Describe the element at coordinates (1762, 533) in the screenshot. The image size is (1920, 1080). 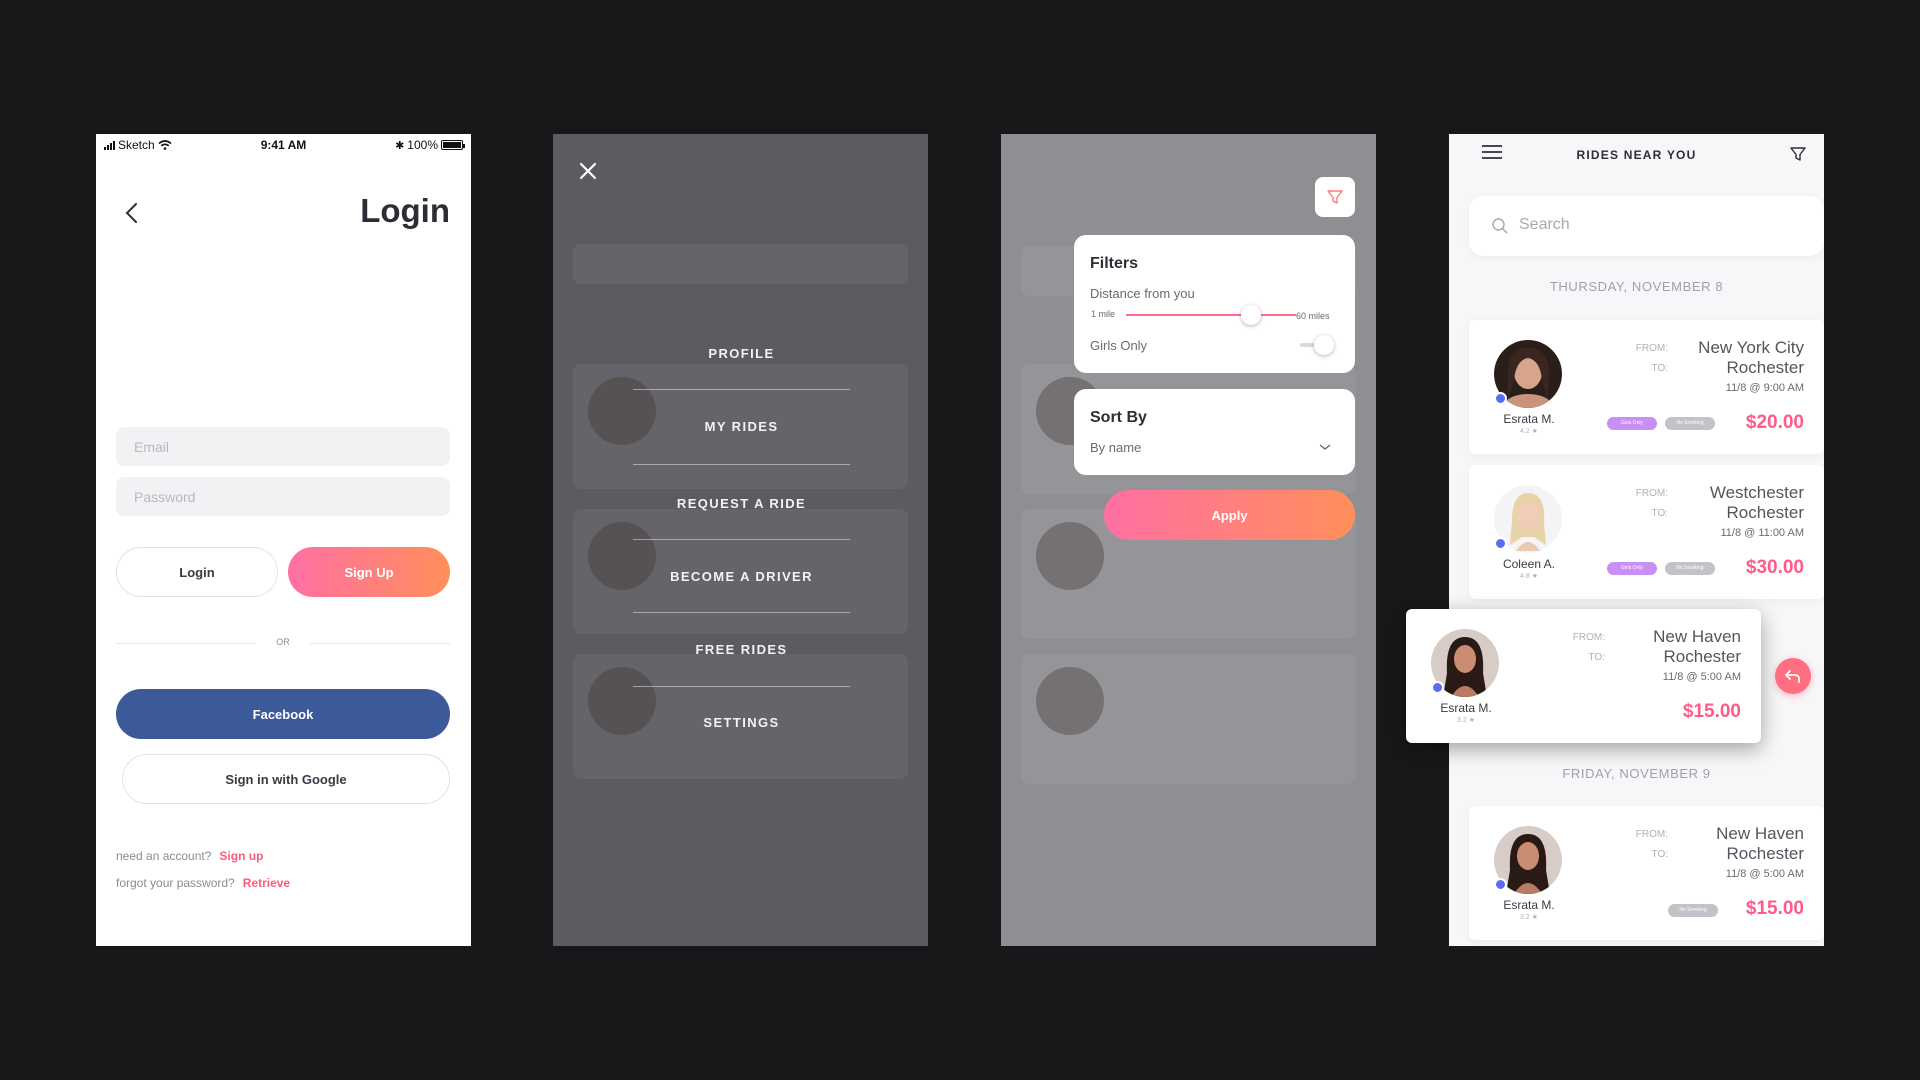
I see `ride-time: 11/8 @ 11:00 AM` at that location.